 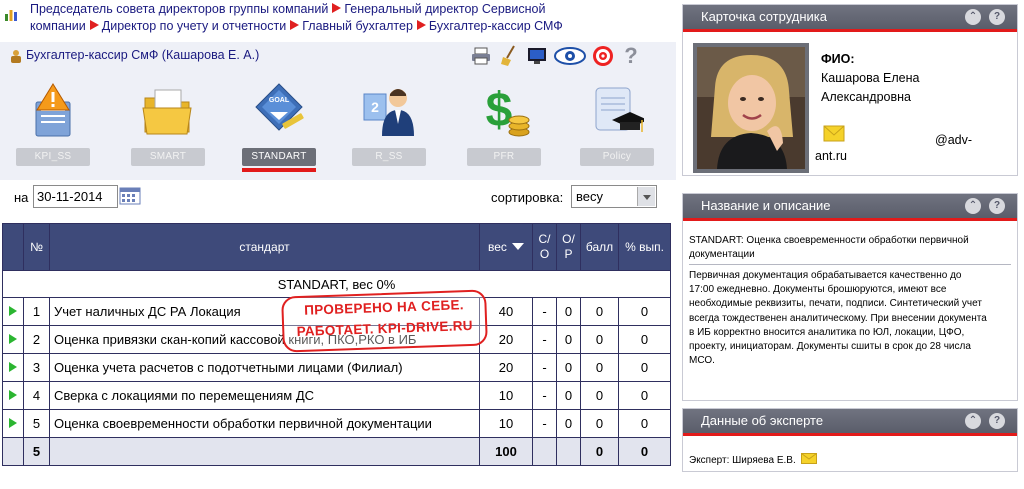 What do you see at coordinates (36, 247) in the screenshot?
I see `header-num: №` at bounding box center [36, 247].